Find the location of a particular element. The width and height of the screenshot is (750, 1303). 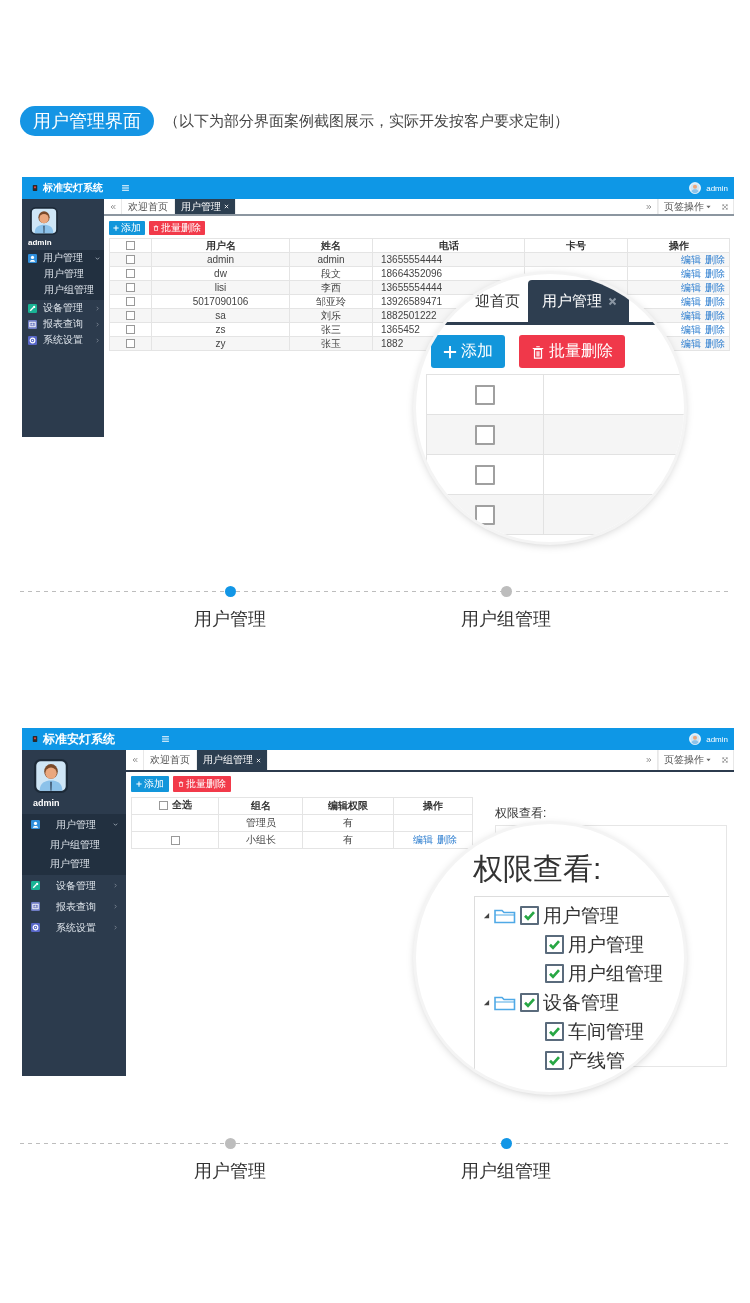

table-cell: dw is located at coordinates (220, 273).